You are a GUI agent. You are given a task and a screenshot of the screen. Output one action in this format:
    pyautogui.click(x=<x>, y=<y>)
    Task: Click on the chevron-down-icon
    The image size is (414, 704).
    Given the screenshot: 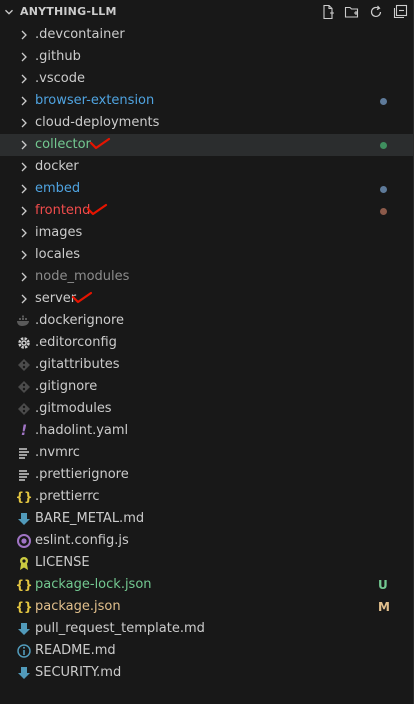 What is the action you would take?
    pyautogui.click(x=9, y=12)
    